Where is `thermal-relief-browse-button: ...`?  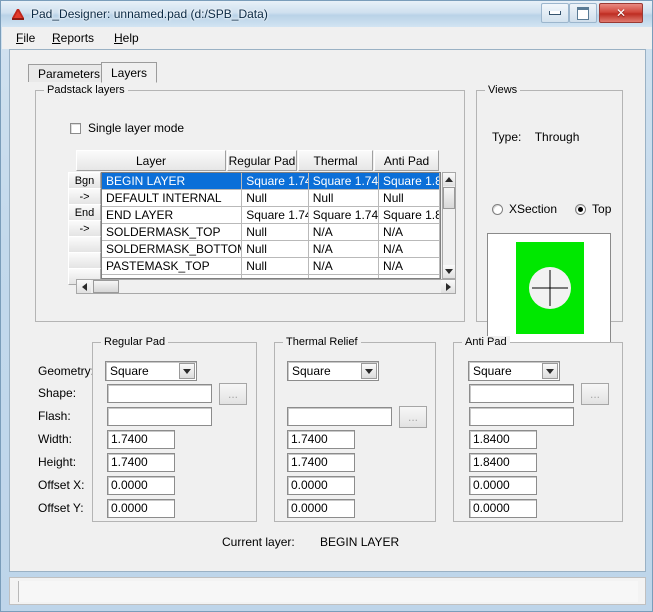
thermal-relief-browse-button: ... is located at coordinates (413, 417).